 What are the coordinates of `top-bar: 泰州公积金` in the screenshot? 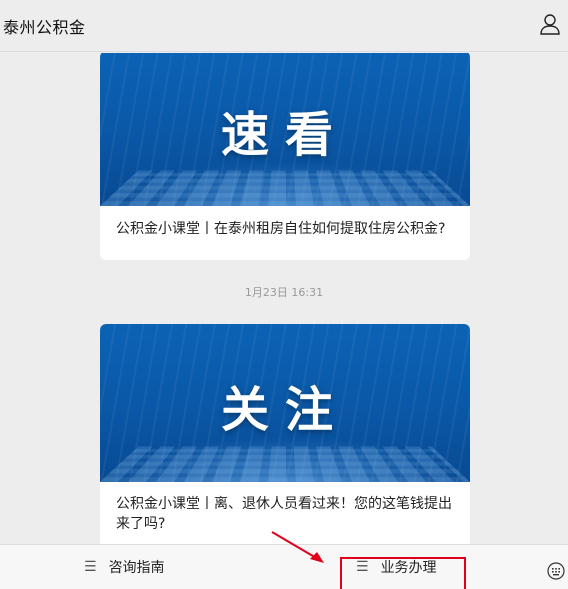 It's located at (284, 26).